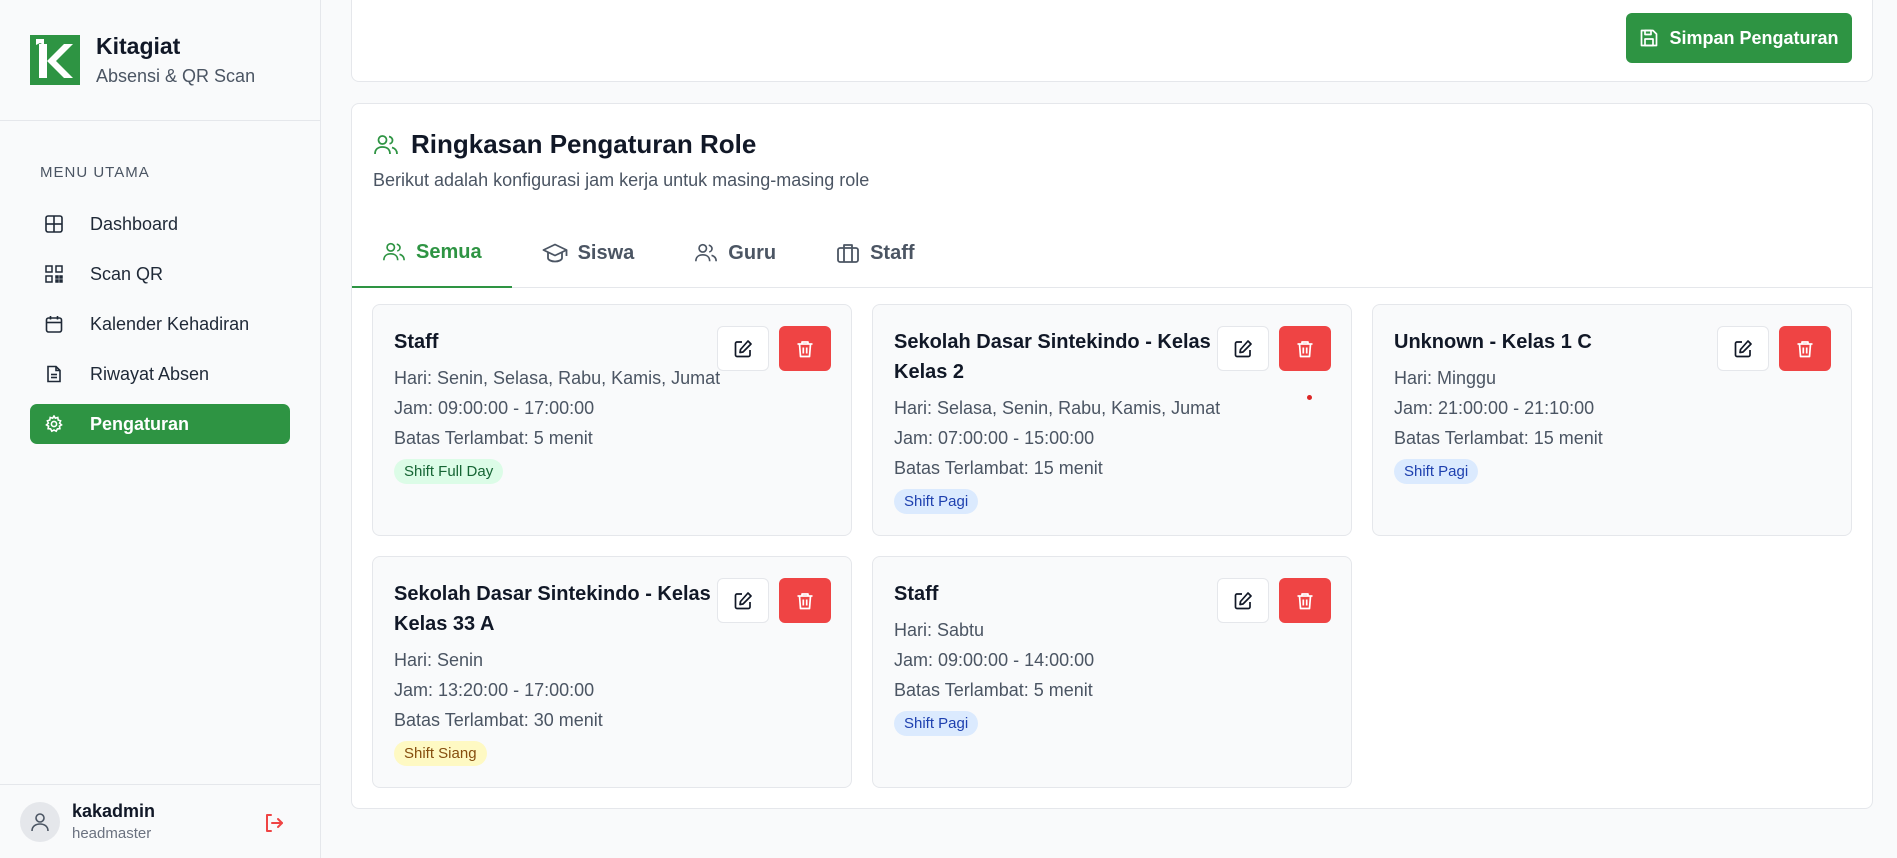  I want to click on sidebar-item-kalender: Kalender Kehadiran, so click(160, 324).